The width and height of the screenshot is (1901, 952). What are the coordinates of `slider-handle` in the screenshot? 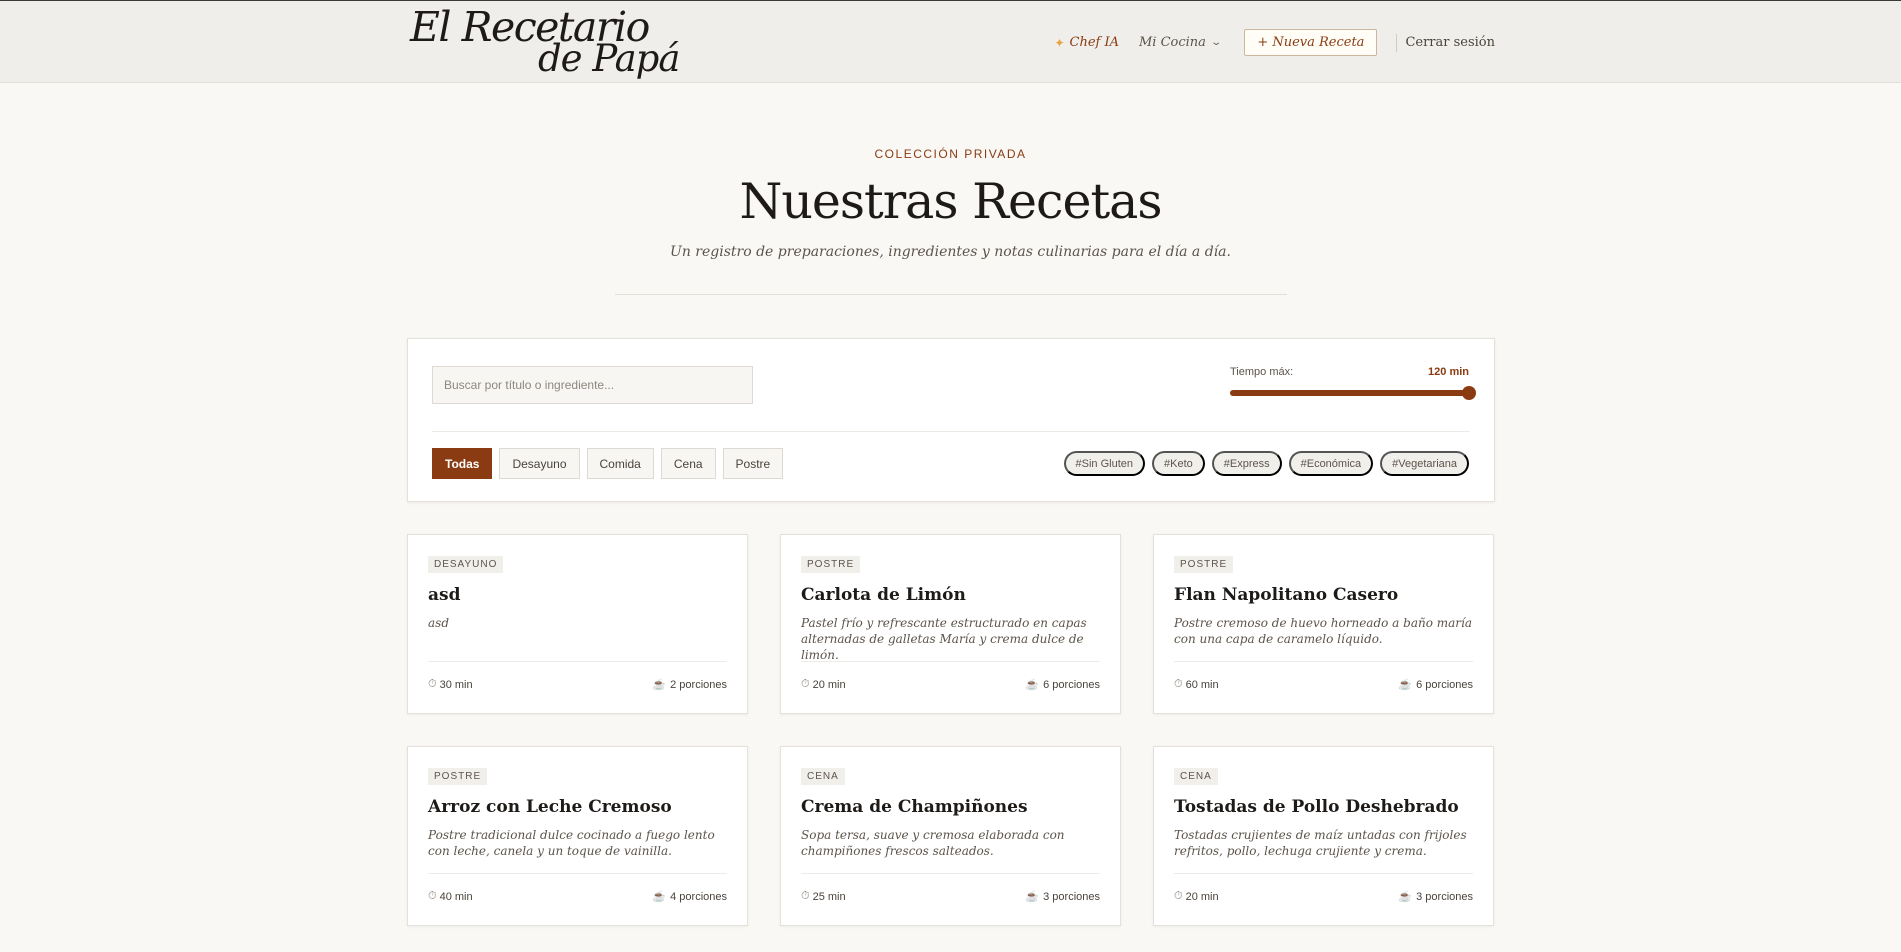 It's located at (1469, 393).